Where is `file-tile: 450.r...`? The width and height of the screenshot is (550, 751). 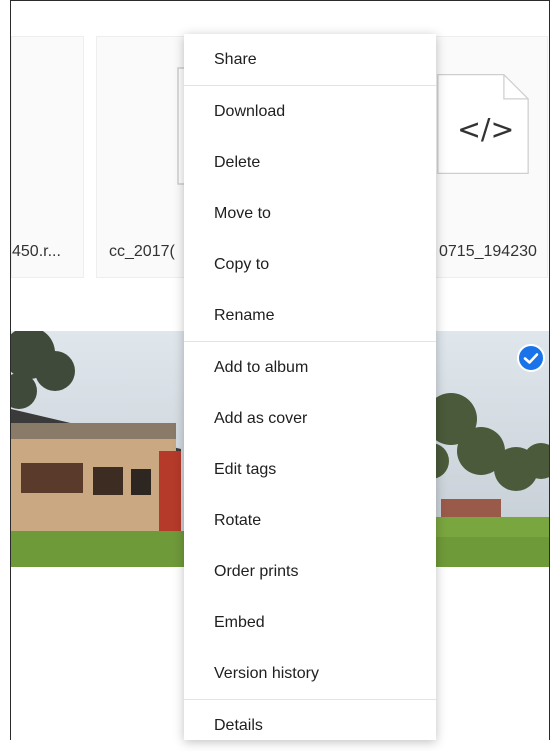 file-tile: 450.r... is located at coordinates (47, 157).